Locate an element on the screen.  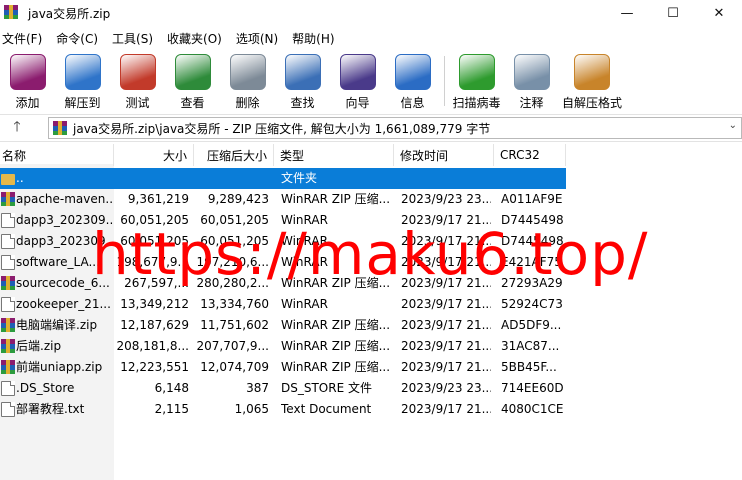
table-row: .. 文件夹 is located at coordinates (283, 178).